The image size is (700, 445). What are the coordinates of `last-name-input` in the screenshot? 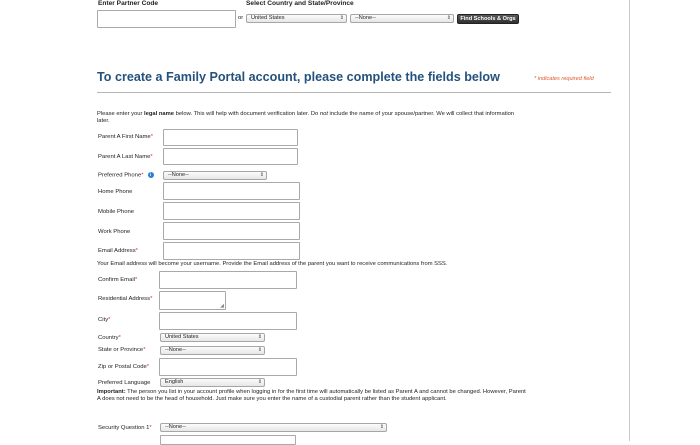 It's located at (230, 156).